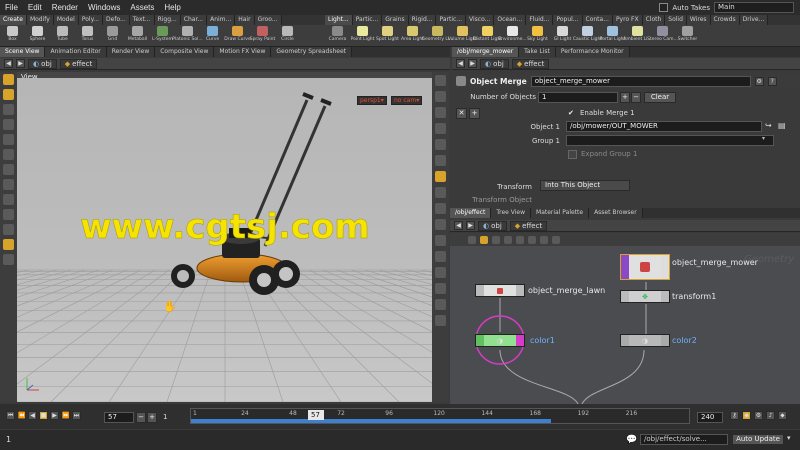  I want to click on node-object-merge-mower, so click(645, 267).